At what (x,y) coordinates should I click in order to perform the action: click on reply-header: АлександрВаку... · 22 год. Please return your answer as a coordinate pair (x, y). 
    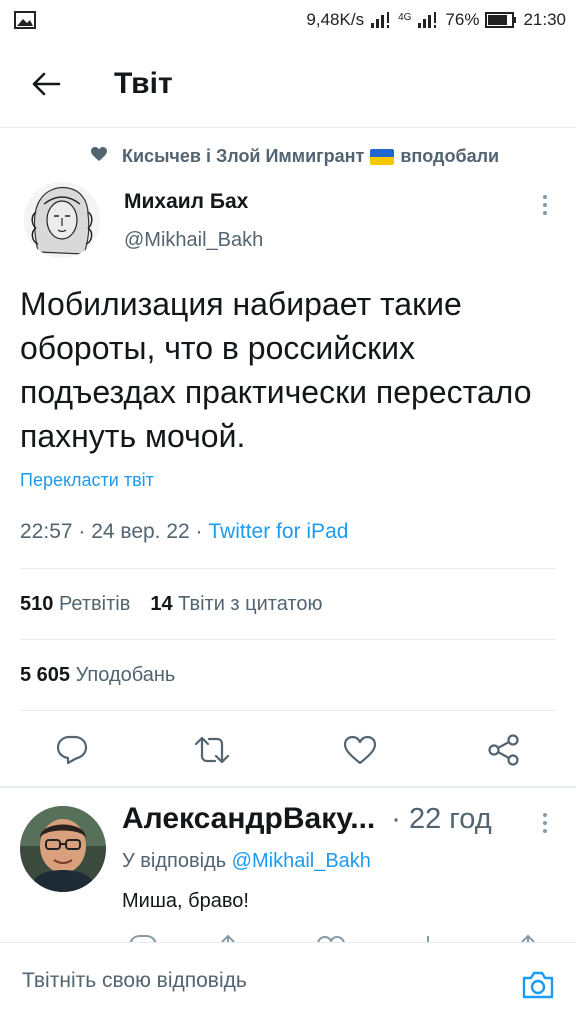
    Looking at the image, I should click on (327, 819).